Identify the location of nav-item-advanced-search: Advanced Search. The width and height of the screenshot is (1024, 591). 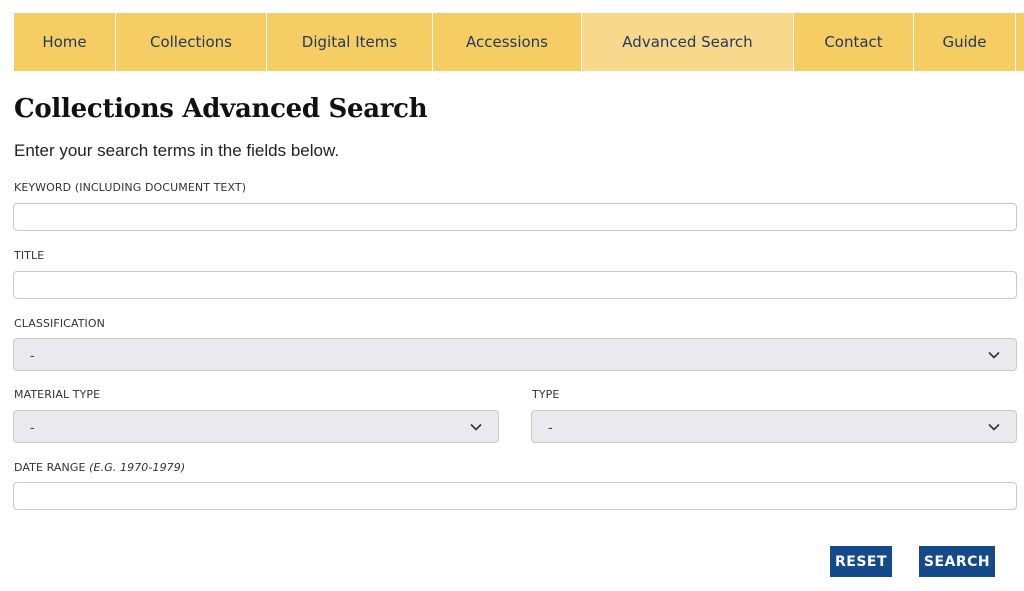
(688, 42).